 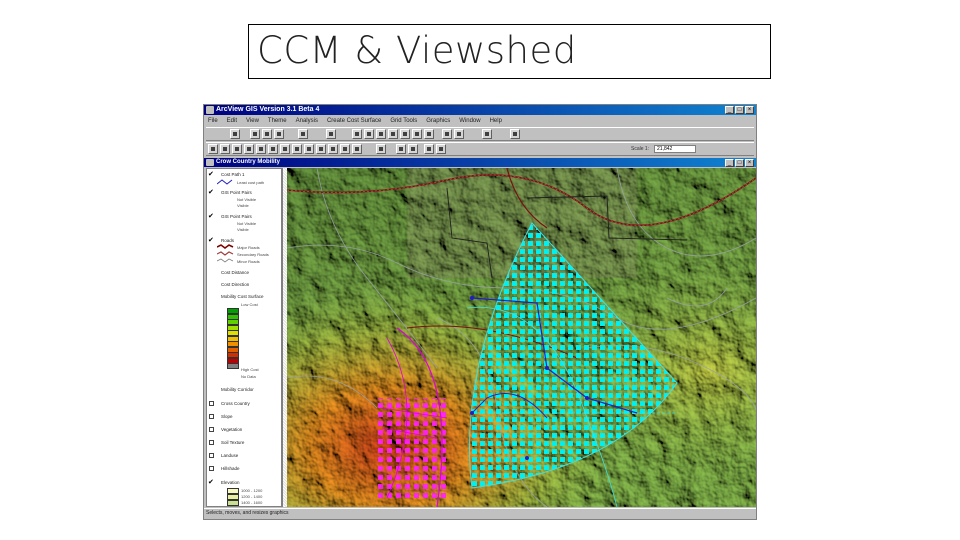 What do you see at coordinates (231, 429) in the screenshot?
I see `theme-name: Vegetation` at bounding box center [231, 429].